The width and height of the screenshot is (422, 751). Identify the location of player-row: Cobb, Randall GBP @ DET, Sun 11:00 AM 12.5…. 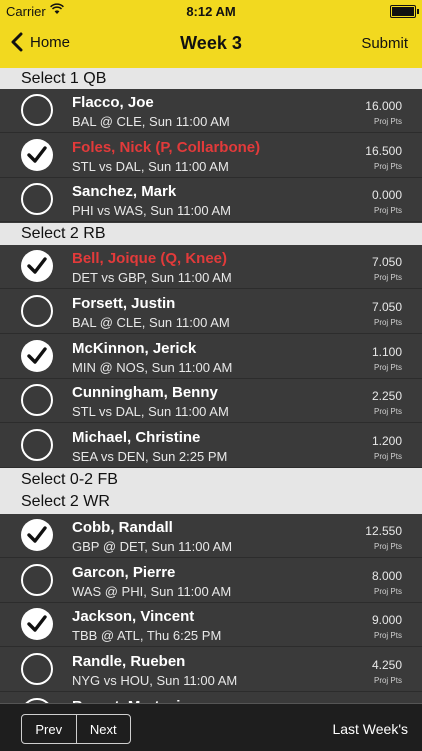
(211, 536).